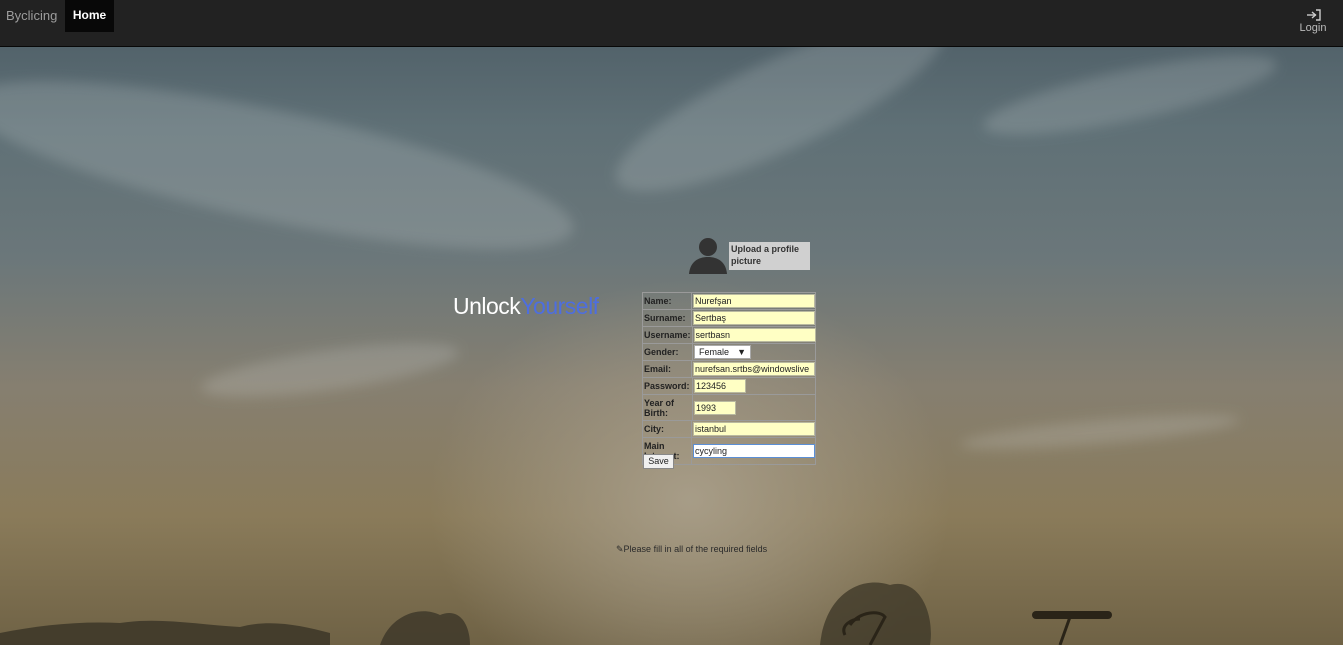 This screenshot has height=645, width=1343. I want to click on brand-link: Byclicing, so click(31, 15).